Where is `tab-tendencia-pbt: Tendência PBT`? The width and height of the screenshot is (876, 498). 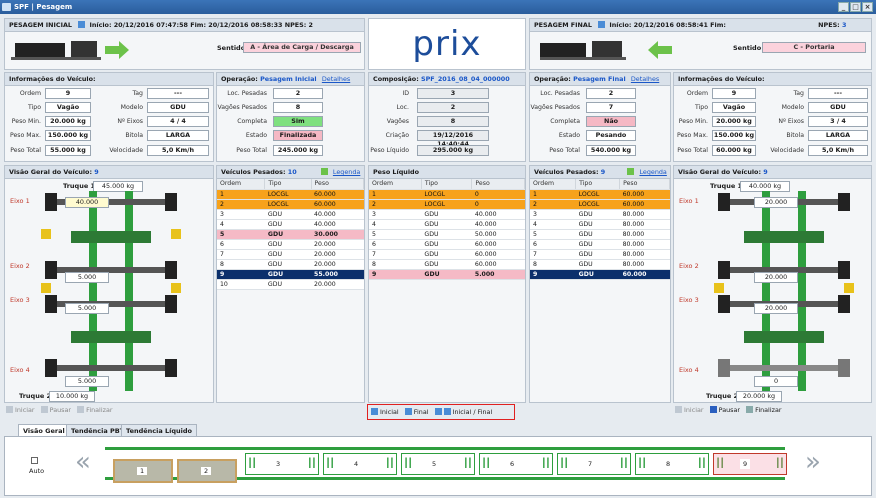
tab-tendencia-pbt: Tendência PBT is located at coordinates (98, 430).